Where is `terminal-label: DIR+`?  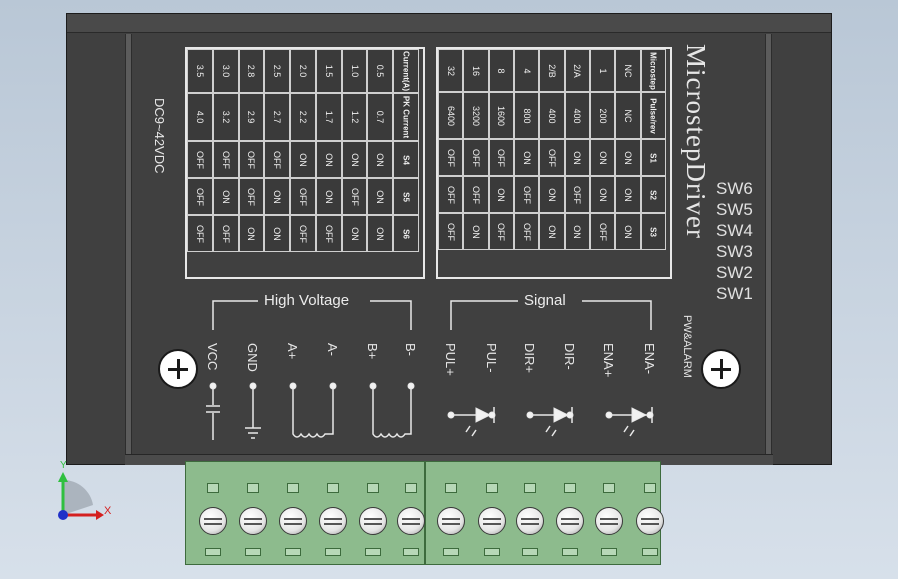
terminal-label: DIR+ is located at coordinates (529, 358).